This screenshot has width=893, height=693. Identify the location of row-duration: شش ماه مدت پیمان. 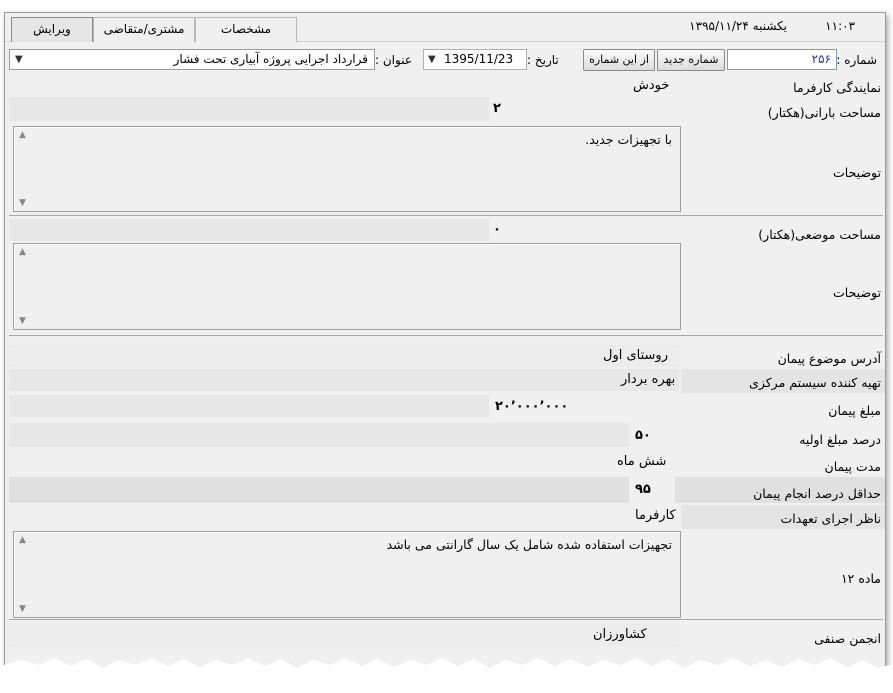
(445, 463).